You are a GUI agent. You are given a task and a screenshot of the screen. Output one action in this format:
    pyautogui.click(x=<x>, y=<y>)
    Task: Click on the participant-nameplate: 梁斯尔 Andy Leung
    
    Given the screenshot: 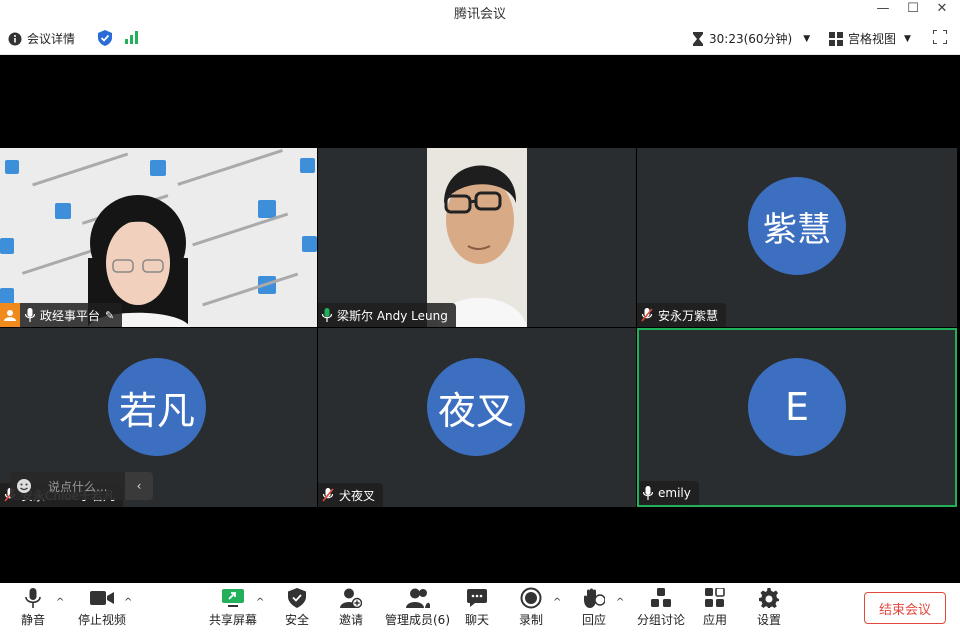 What is the action you would take?
    pyautogui.click(x=387, y=315)
    